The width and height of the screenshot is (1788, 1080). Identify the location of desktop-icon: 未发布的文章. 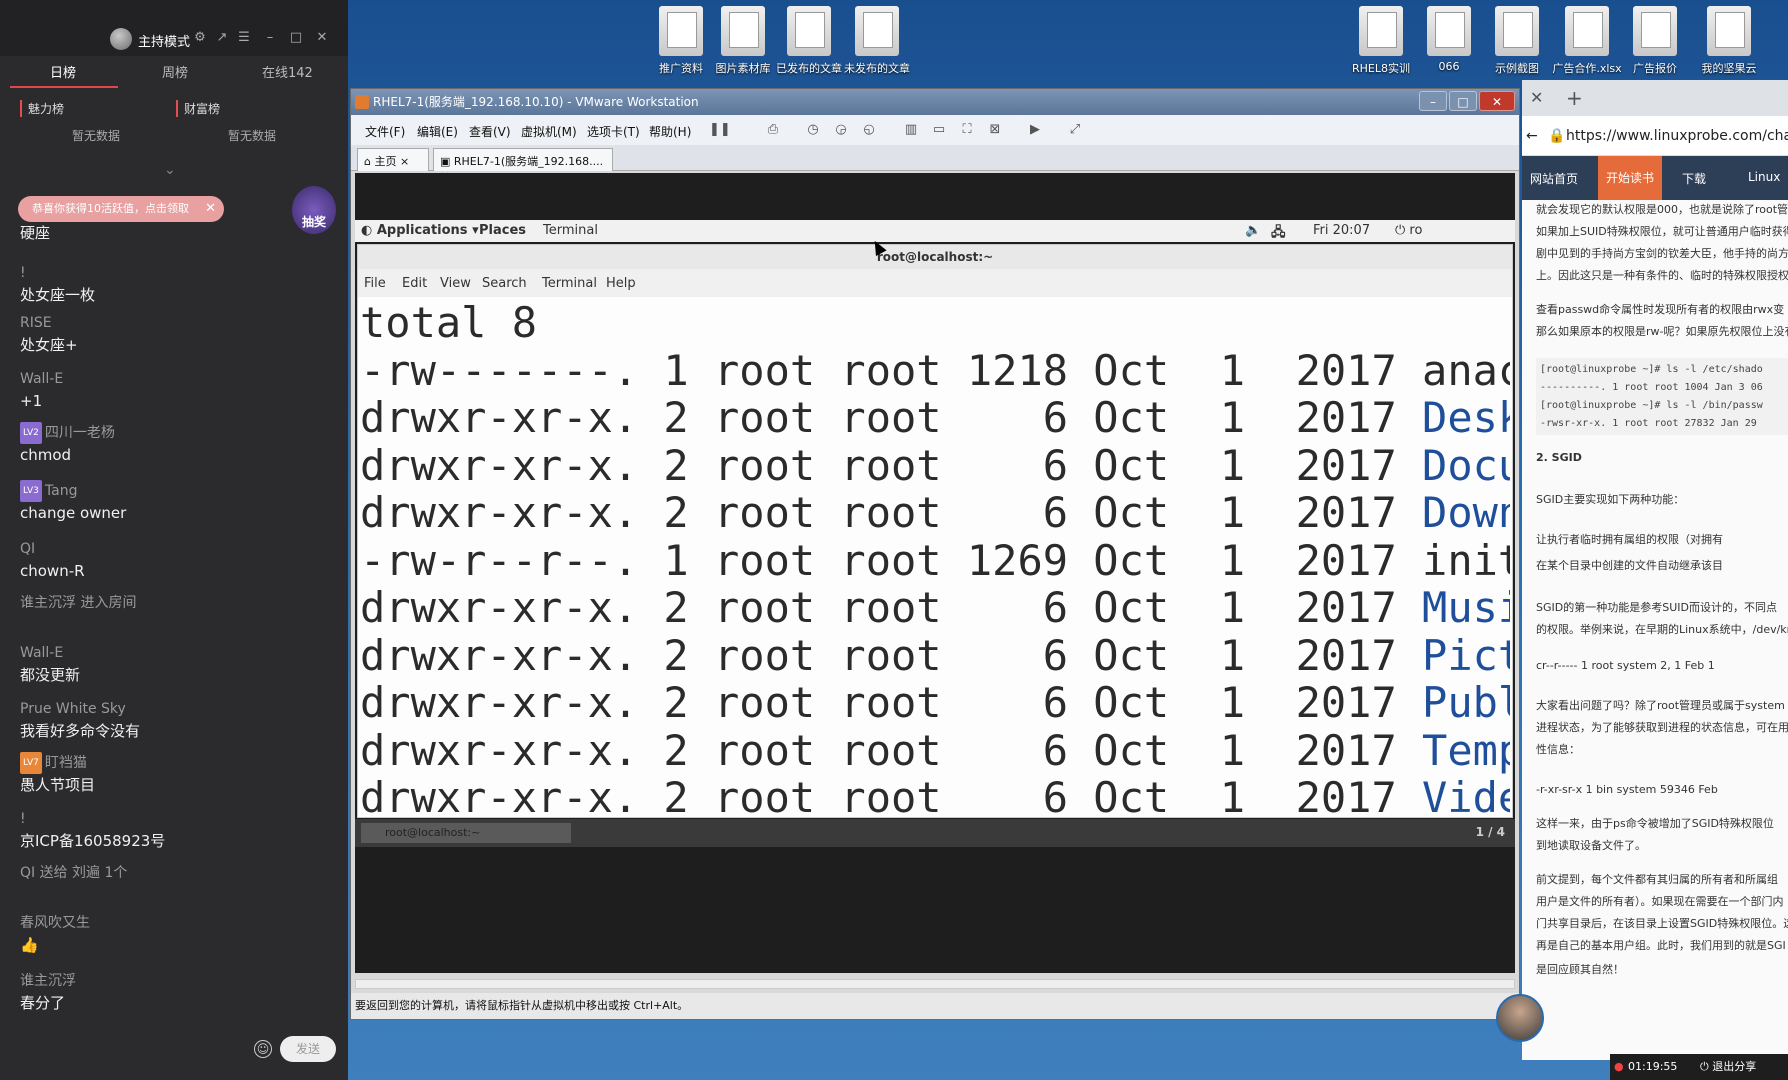
(877, 41).